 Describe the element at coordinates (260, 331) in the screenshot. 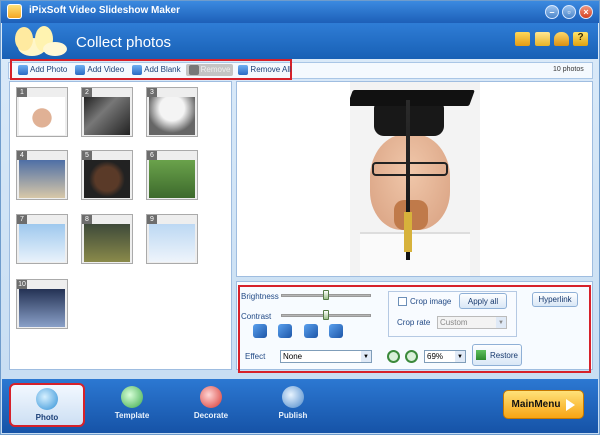

I see `flip-horizontal-icon` at that location.